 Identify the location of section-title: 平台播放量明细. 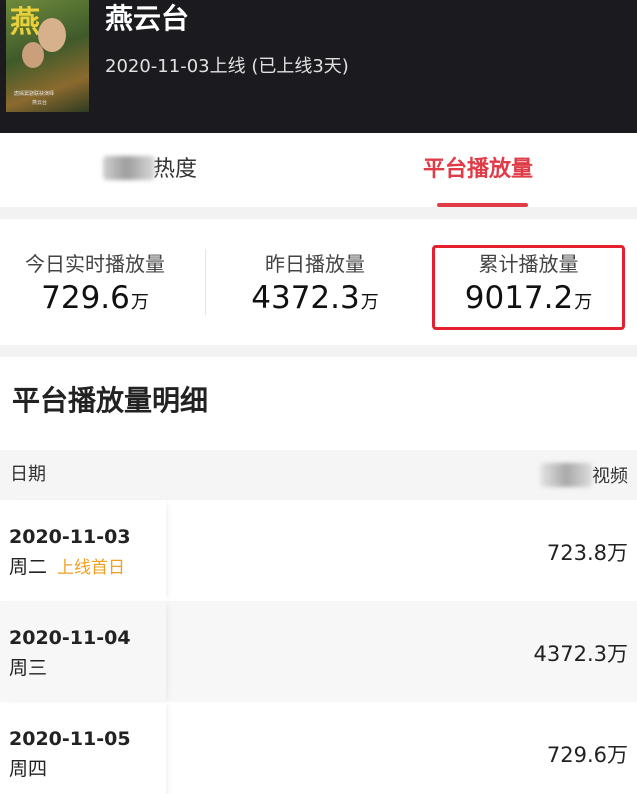
(110, 400).